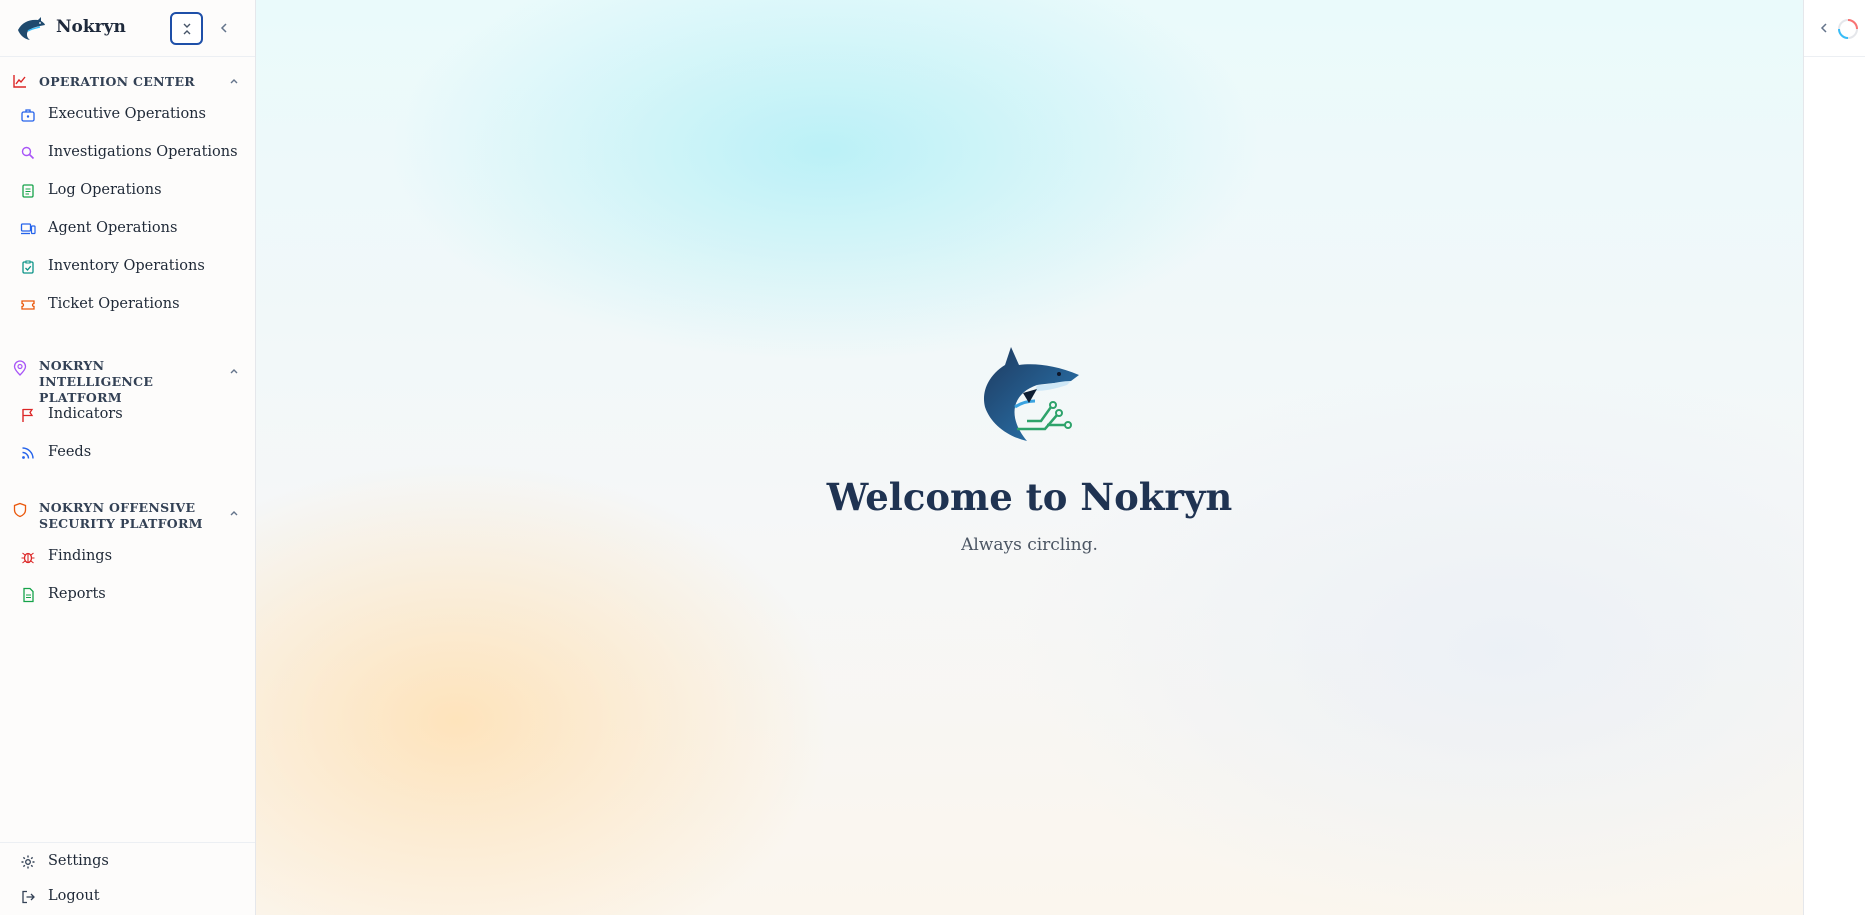 The height and width of the screenshot is (915, 1865). I want to click on section-title: NOKRYN OFFENSIVE SECURITY PLATFORM, so click(121, 515).